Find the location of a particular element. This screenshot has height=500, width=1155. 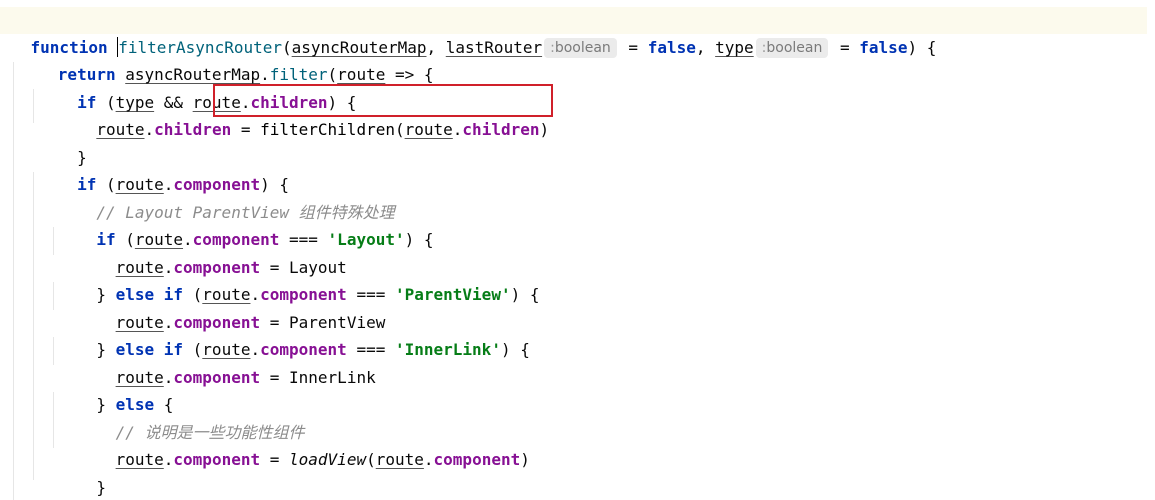

function-call-loadview: loadView is located at coordinates (327, 459).